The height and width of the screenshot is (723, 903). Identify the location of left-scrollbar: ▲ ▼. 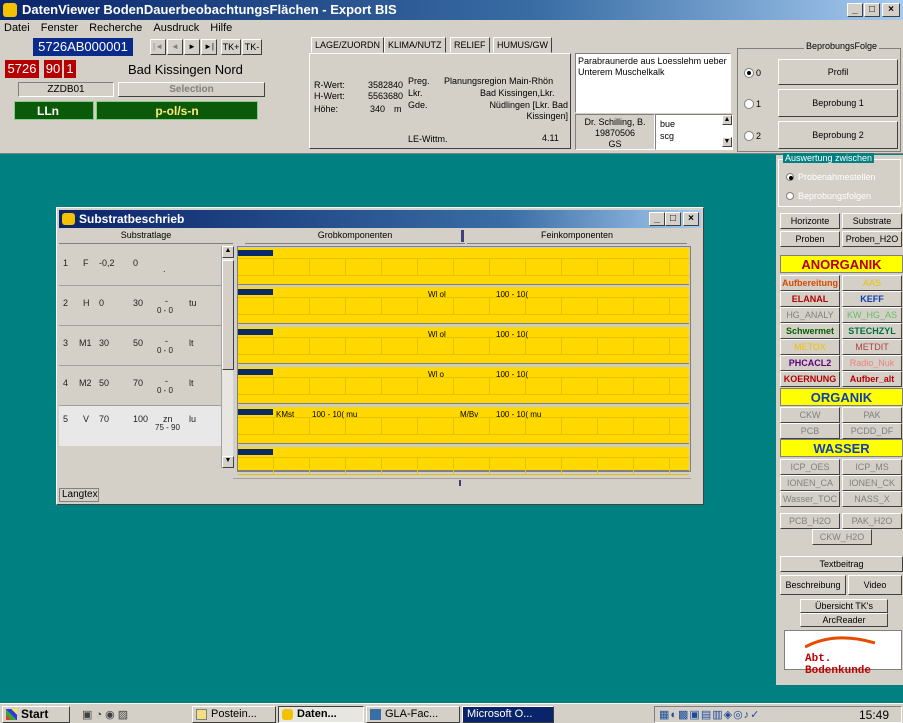
(227, 357).